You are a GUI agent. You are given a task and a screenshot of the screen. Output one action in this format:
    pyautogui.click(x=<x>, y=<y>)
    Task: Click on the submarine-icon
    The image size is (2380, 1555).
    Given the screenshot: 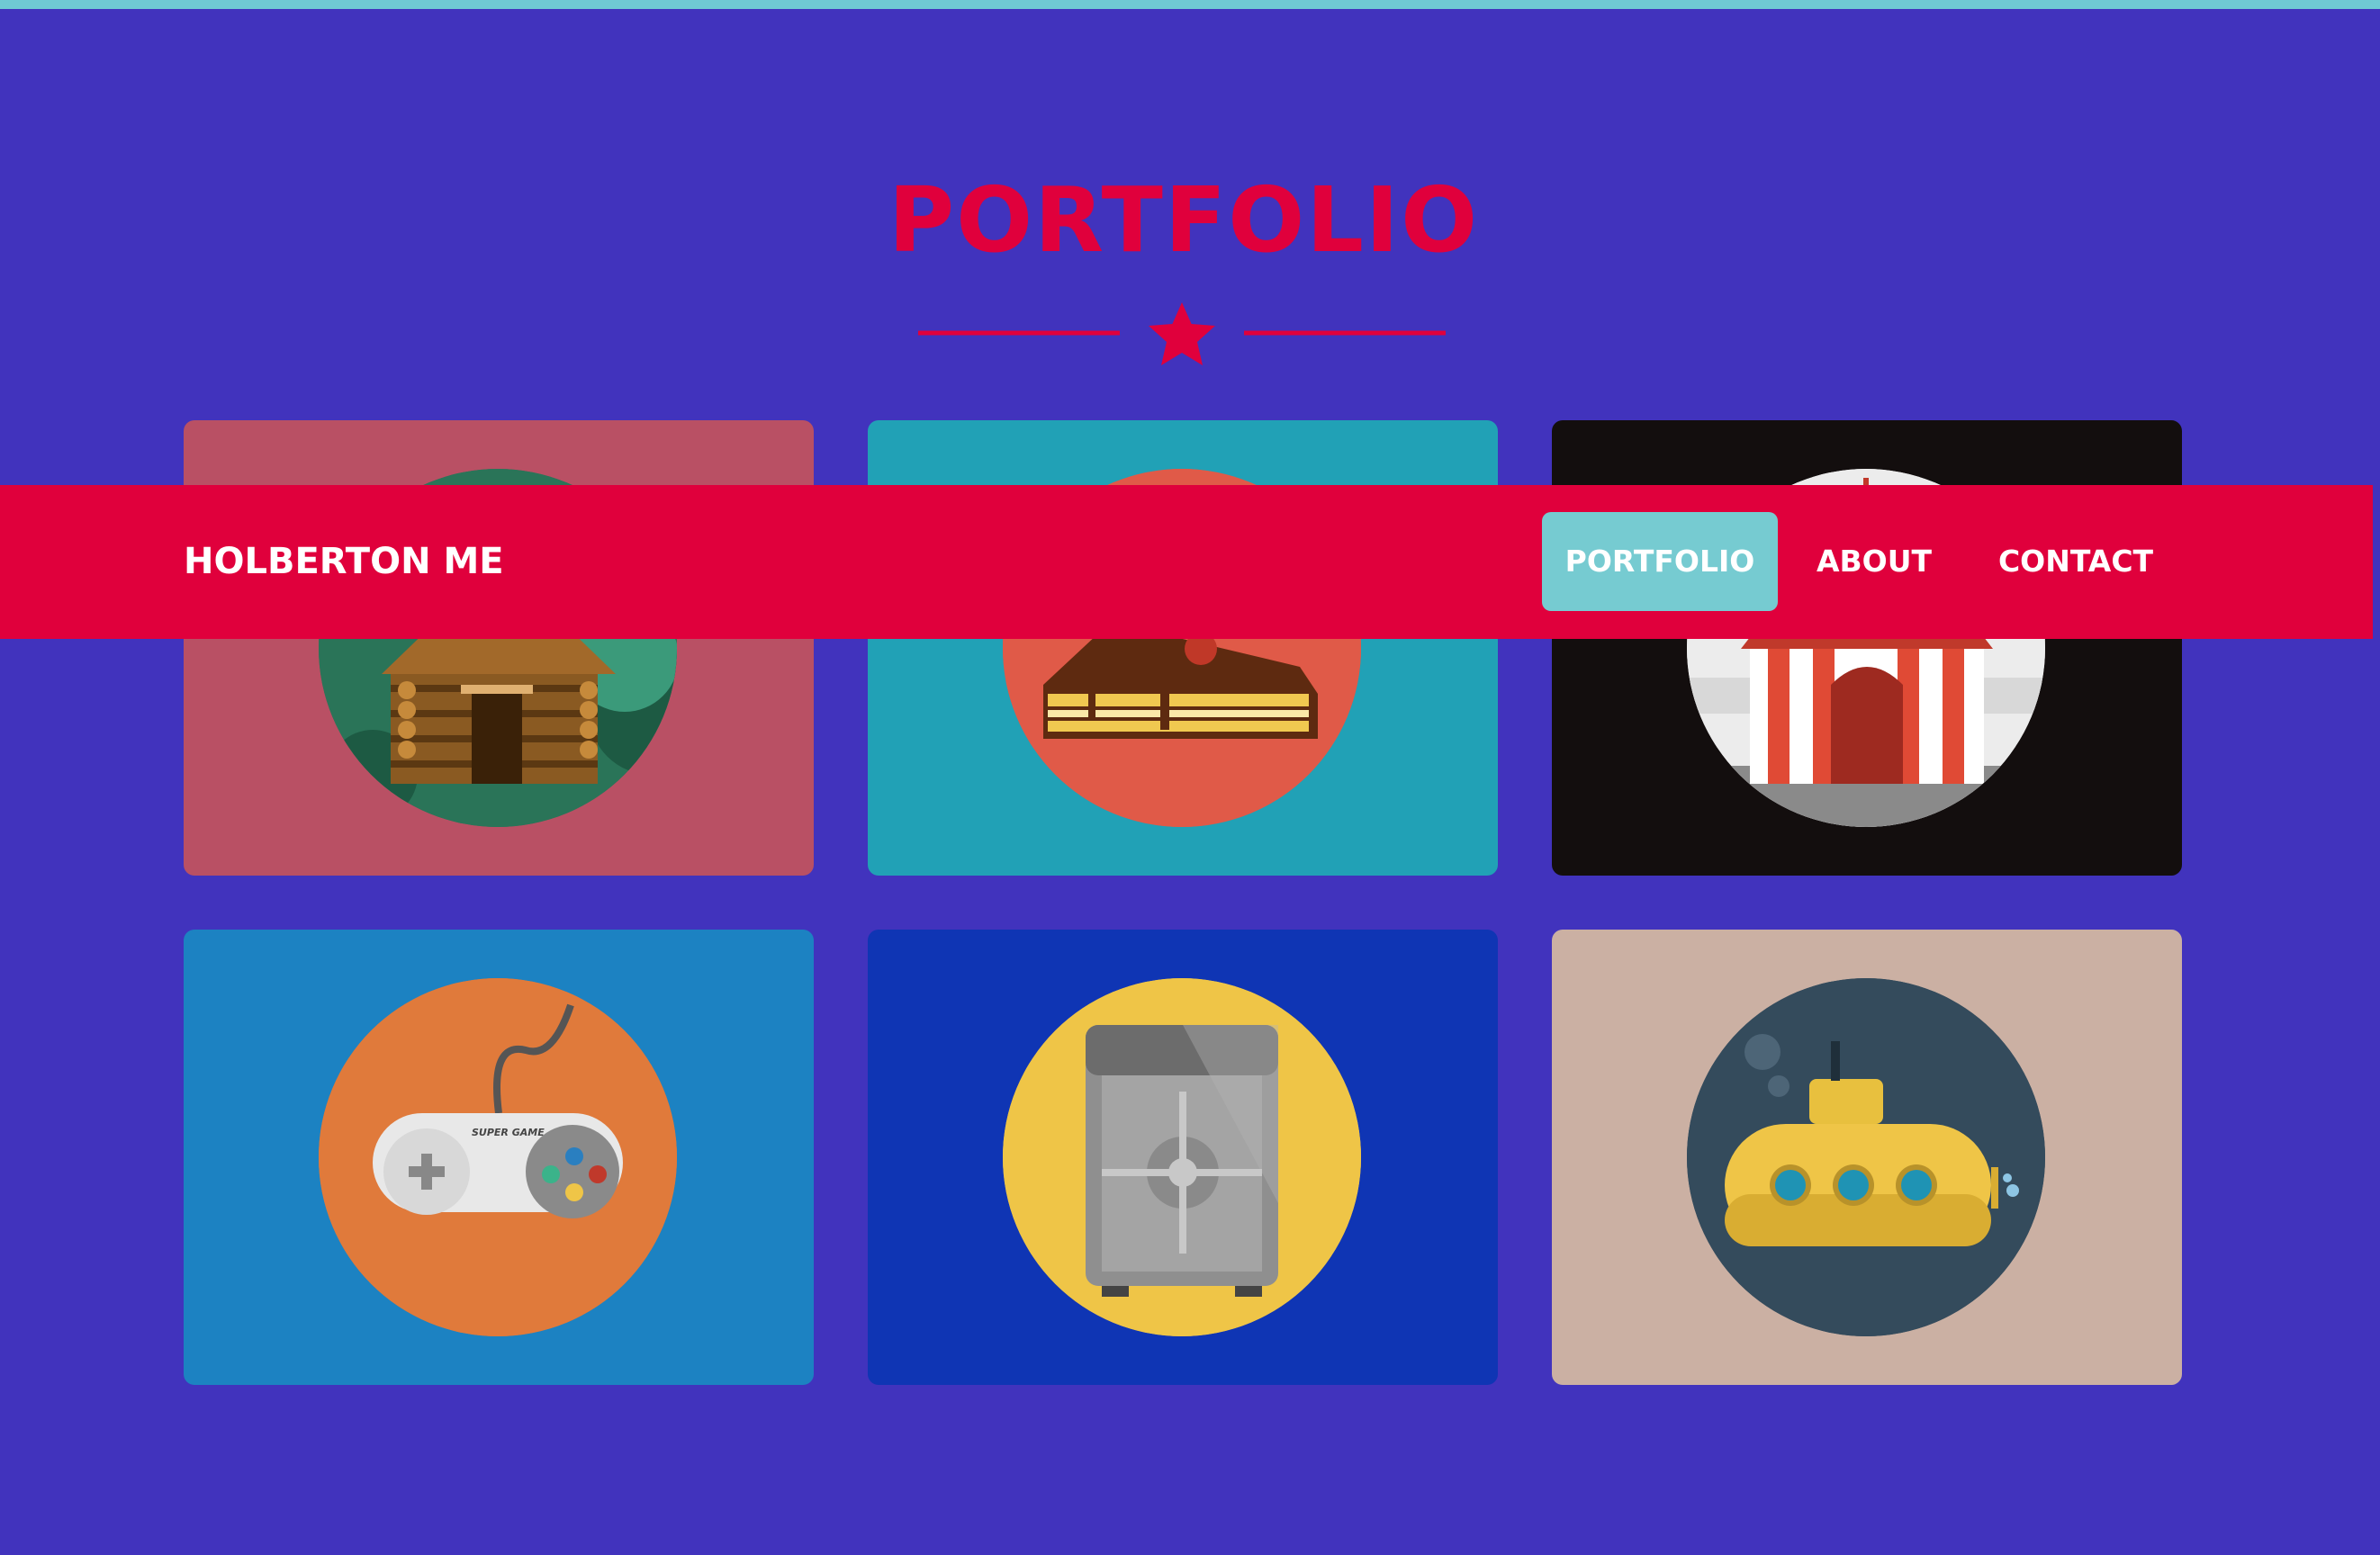 What is the action you would take?
    pyautogui.click(x=1866, y=1157)
    